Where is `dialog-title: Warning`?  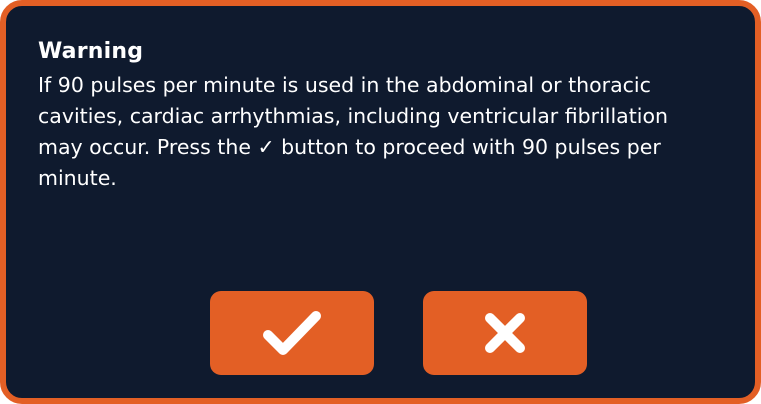 dialog-title: Warning is located at coordinates (91, 51).